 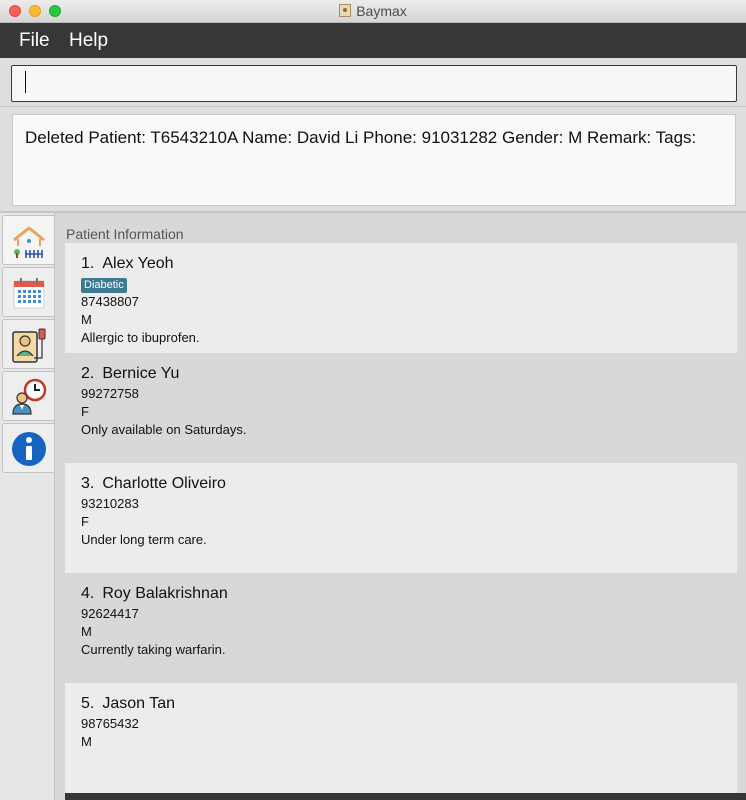 I want to click on info-icon, so click(x=29, y=449).